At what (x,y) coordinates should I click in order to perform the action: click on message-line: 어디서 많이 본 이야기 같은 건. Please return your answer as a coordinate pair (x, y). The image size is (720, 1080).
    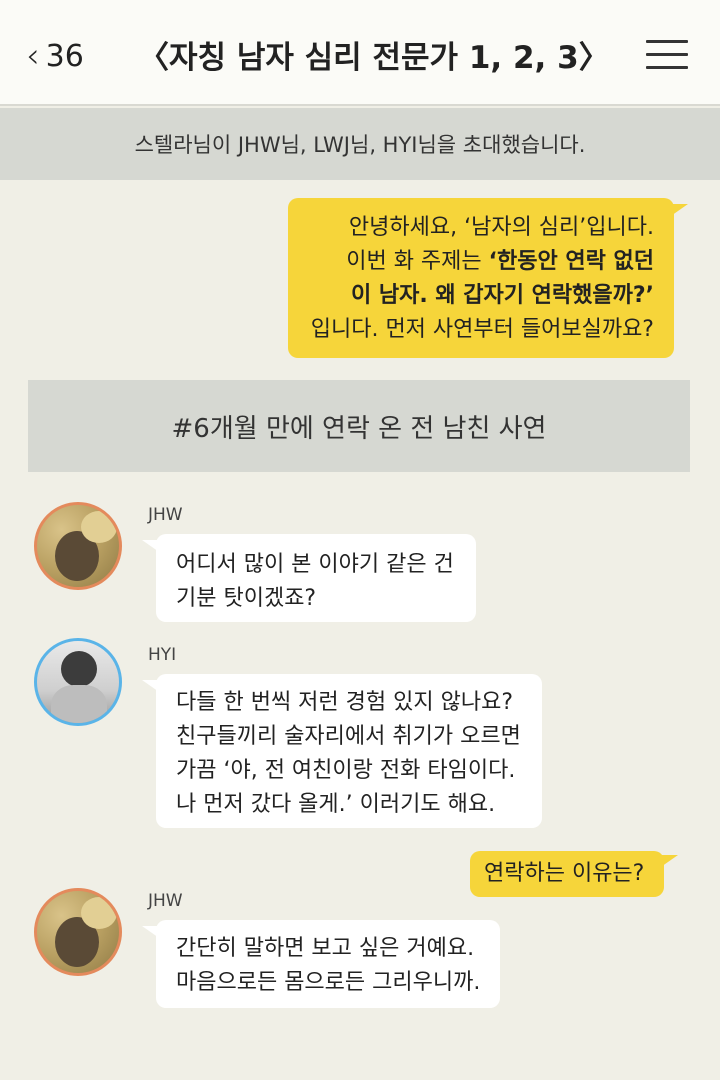
    Looking at the image, I should click on (315, 564).